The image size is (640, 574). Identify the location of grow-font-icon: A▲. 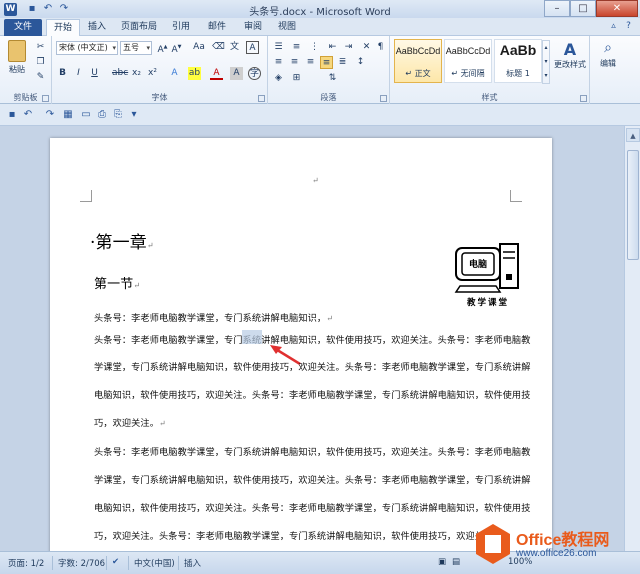
(162, 48).